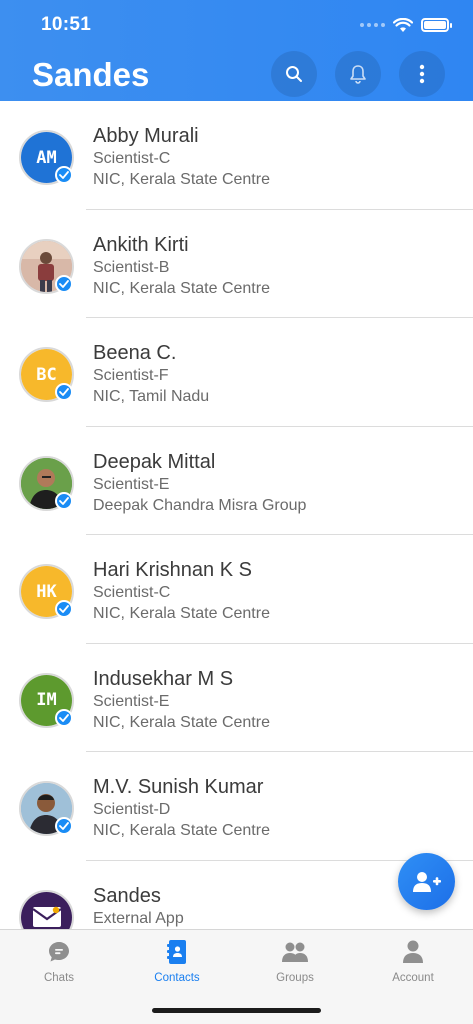 Image resolution: width=473 pixels, height=1024 pixels. I want to click on avatar: BC, so click(46, 374).